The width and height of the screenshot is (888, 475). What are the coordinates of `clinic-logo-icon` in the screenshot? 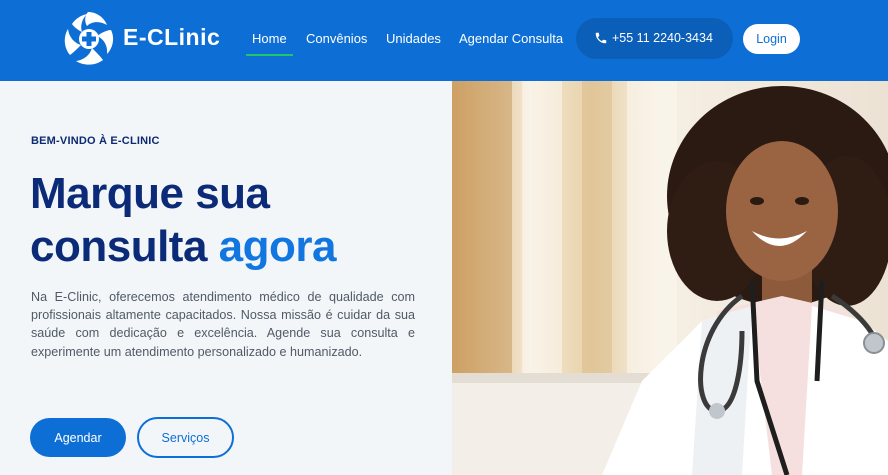 It's located at (88, 39).